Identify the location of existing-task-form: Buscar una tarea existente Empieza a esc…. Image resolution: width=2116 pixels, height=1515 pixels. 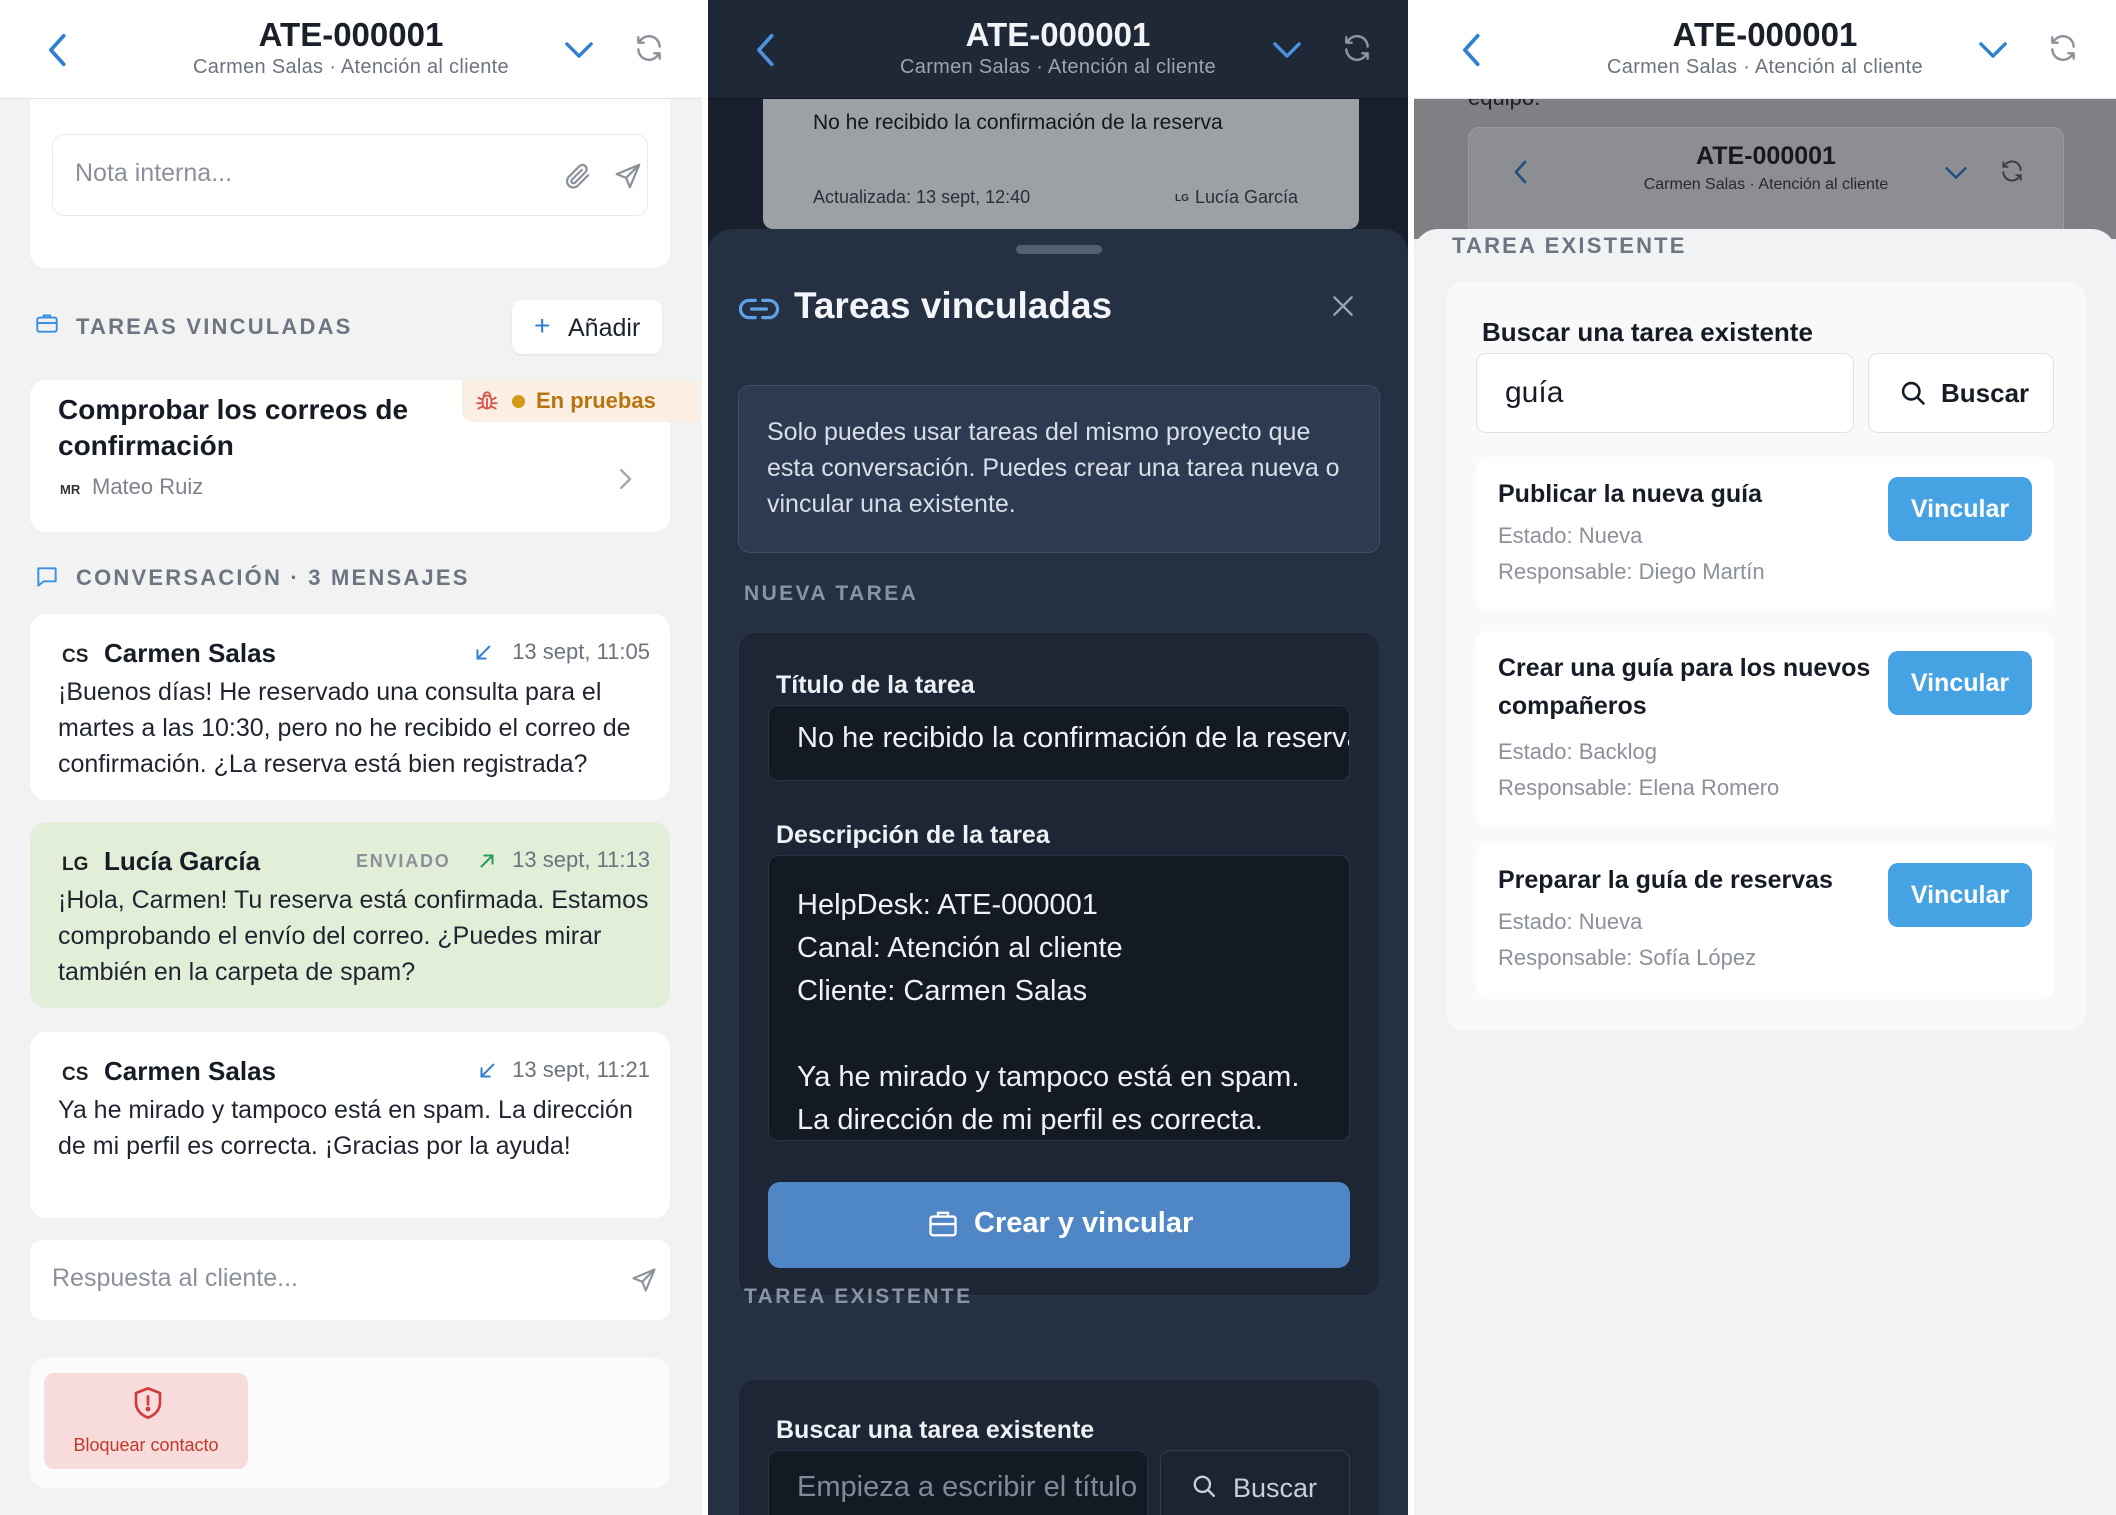
(1059, 1447).